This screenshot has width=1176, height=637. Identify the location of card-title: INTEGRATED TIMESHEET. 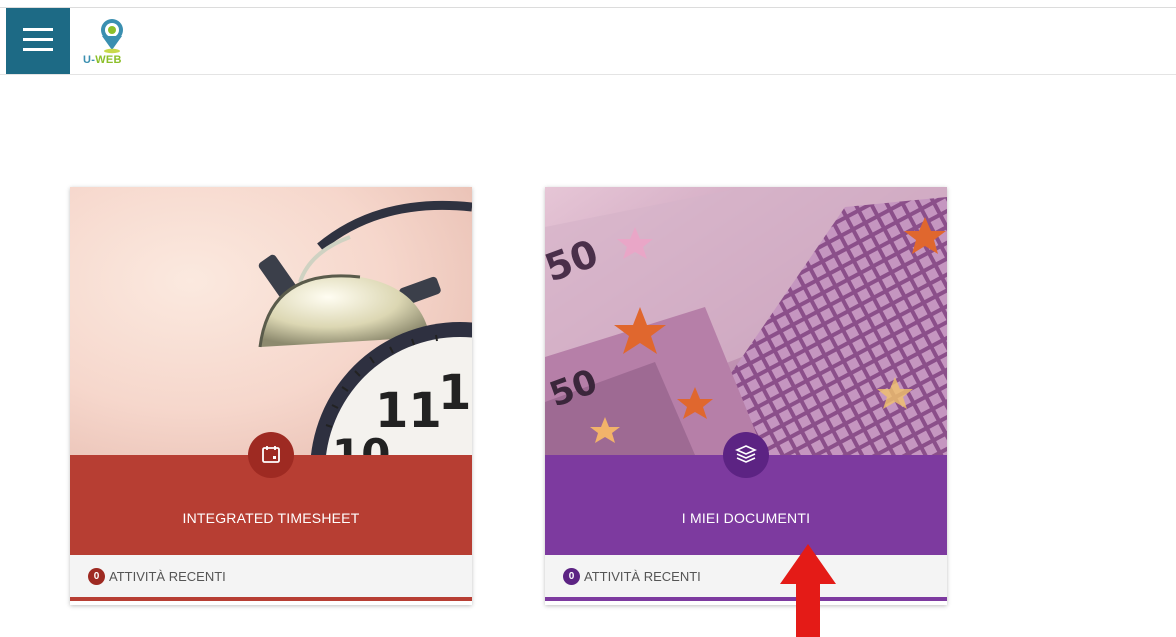
(271, 518).